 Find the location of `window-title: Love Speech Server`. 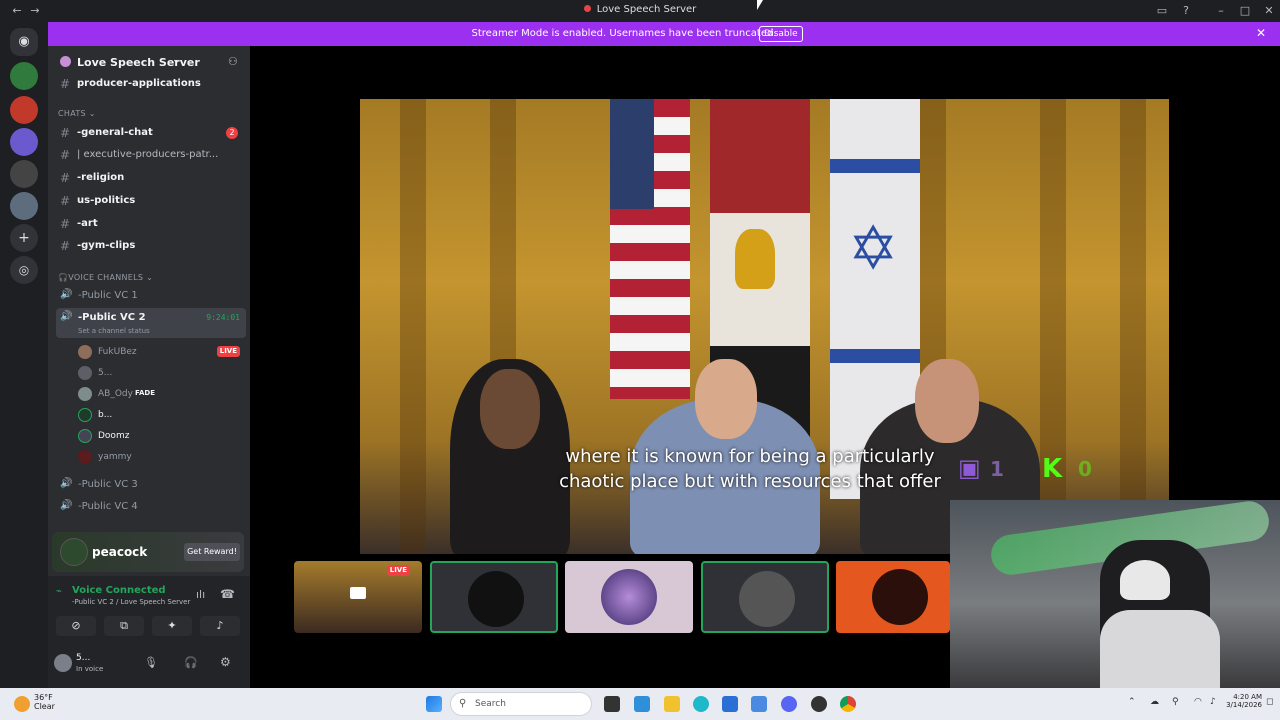

window-title: Love Speech Server is located at coordinates (640, 9).